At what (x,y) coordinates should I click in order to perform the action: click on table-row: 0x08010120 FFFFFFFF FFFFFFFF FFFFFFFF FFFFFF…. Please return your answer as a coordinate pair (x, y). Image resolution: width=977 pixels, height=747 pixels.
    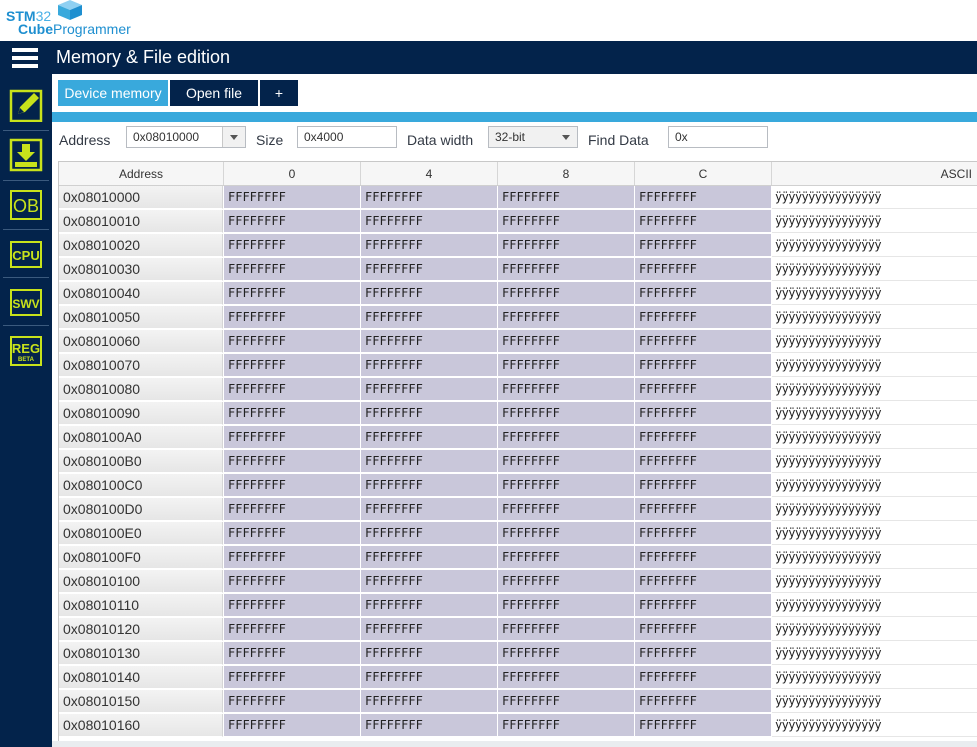
    Looking at the image, I should click on (518, 630).